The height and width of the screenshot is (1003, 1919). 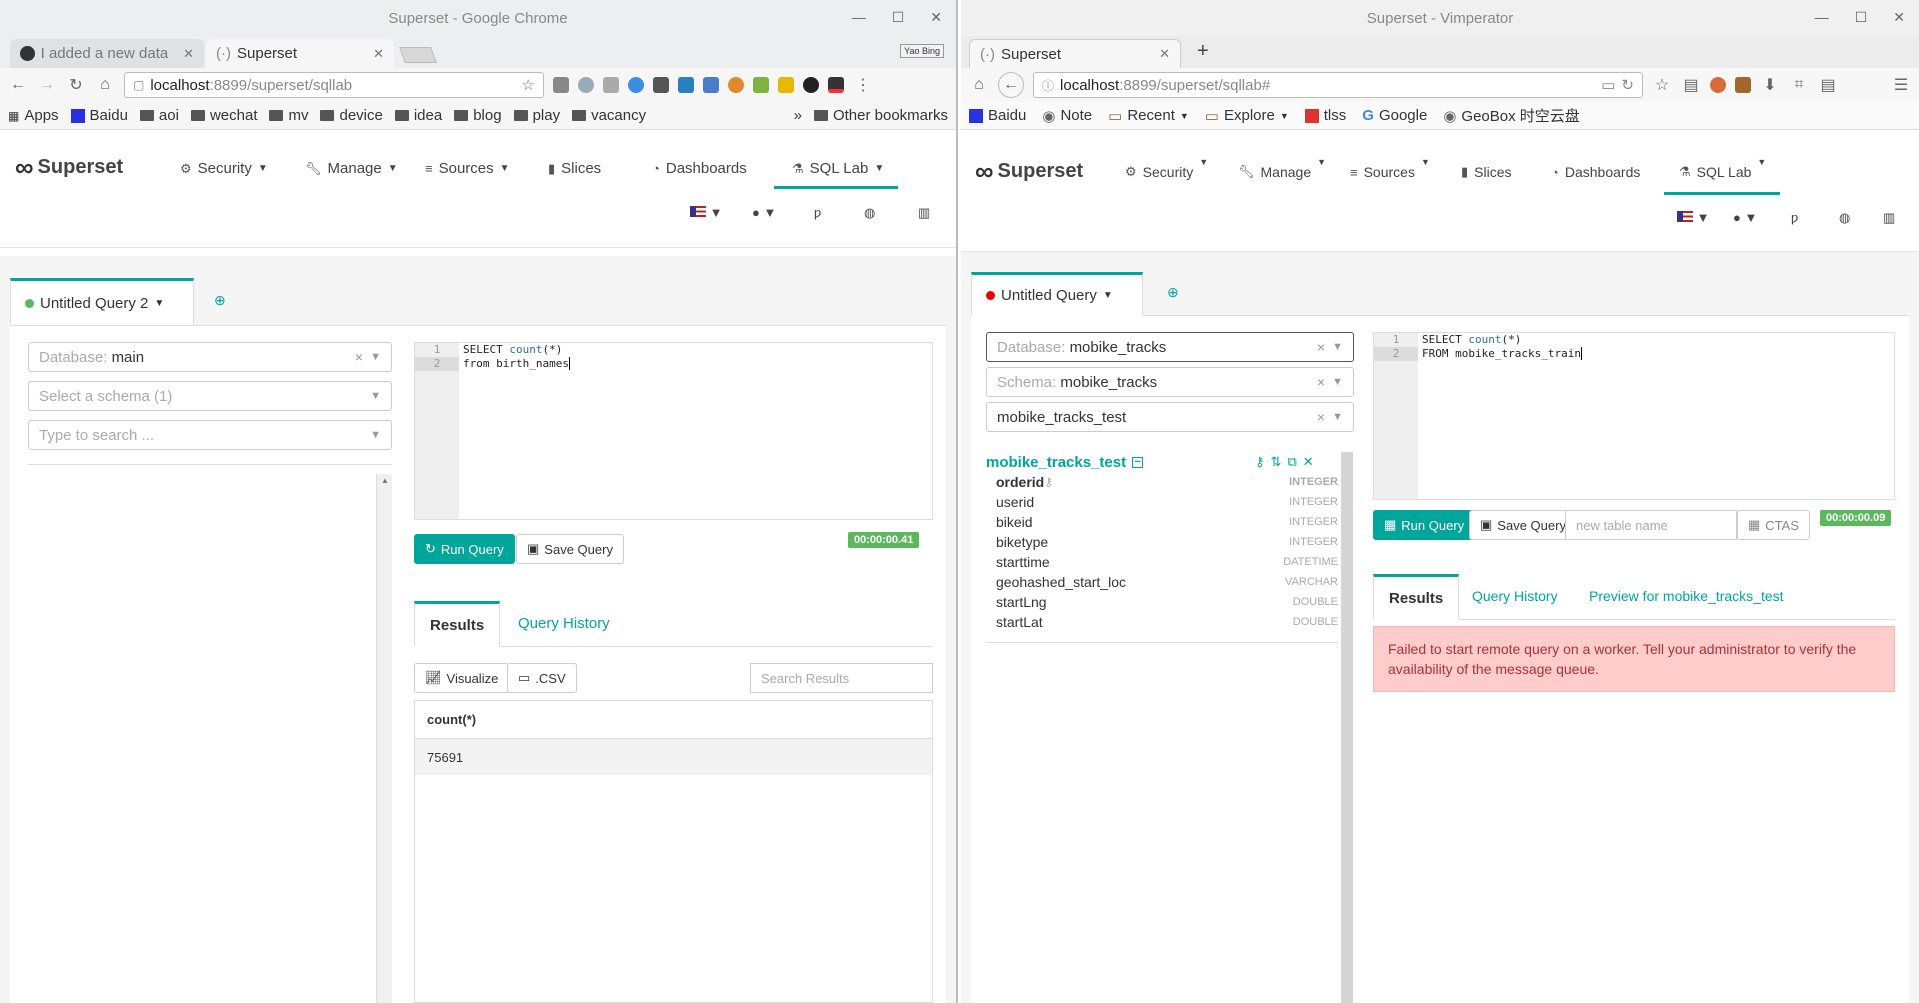 What do you see at coordinates (1291, 462) in the screenshot?
I see `copy-icon: ⧉` at bounding box center [1291, 462].